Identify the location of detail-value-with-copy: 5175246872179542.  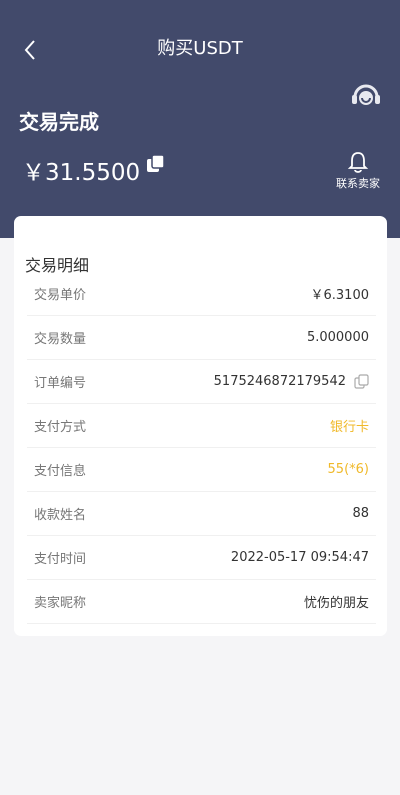
(291, 381).